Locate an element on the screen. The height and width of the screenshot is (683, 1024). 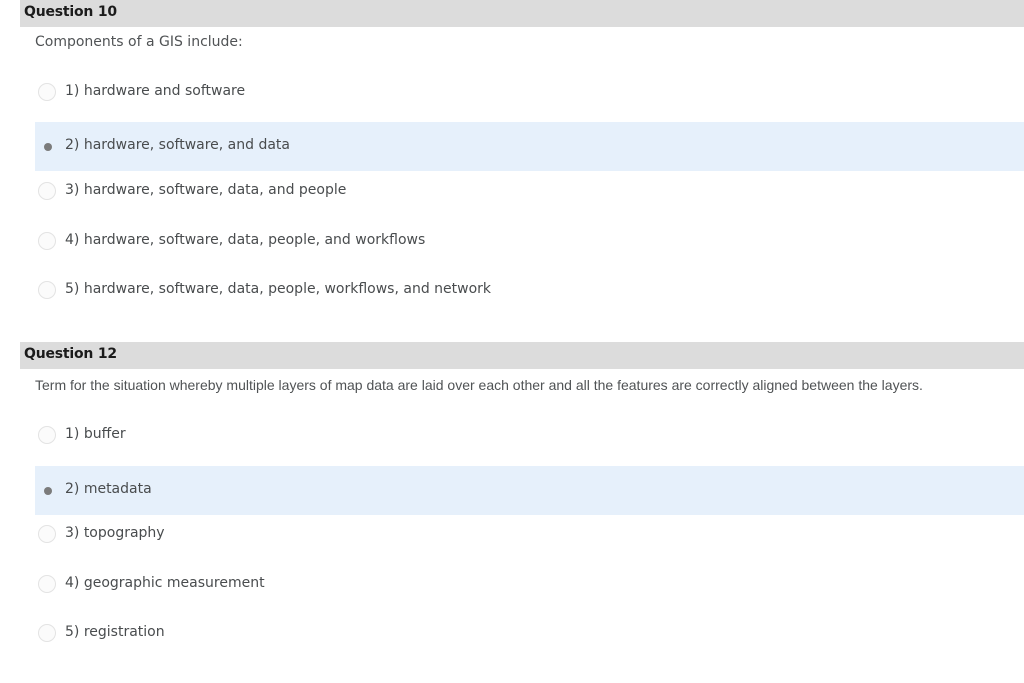
answer-label: 1) buffer is located at coordinates (95, 434).